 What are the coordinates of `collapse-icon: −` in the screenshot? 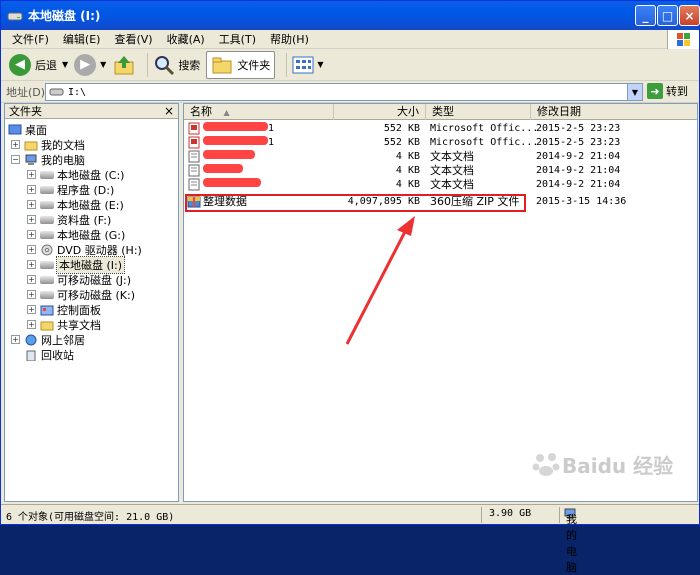 It's located at (15, 159).